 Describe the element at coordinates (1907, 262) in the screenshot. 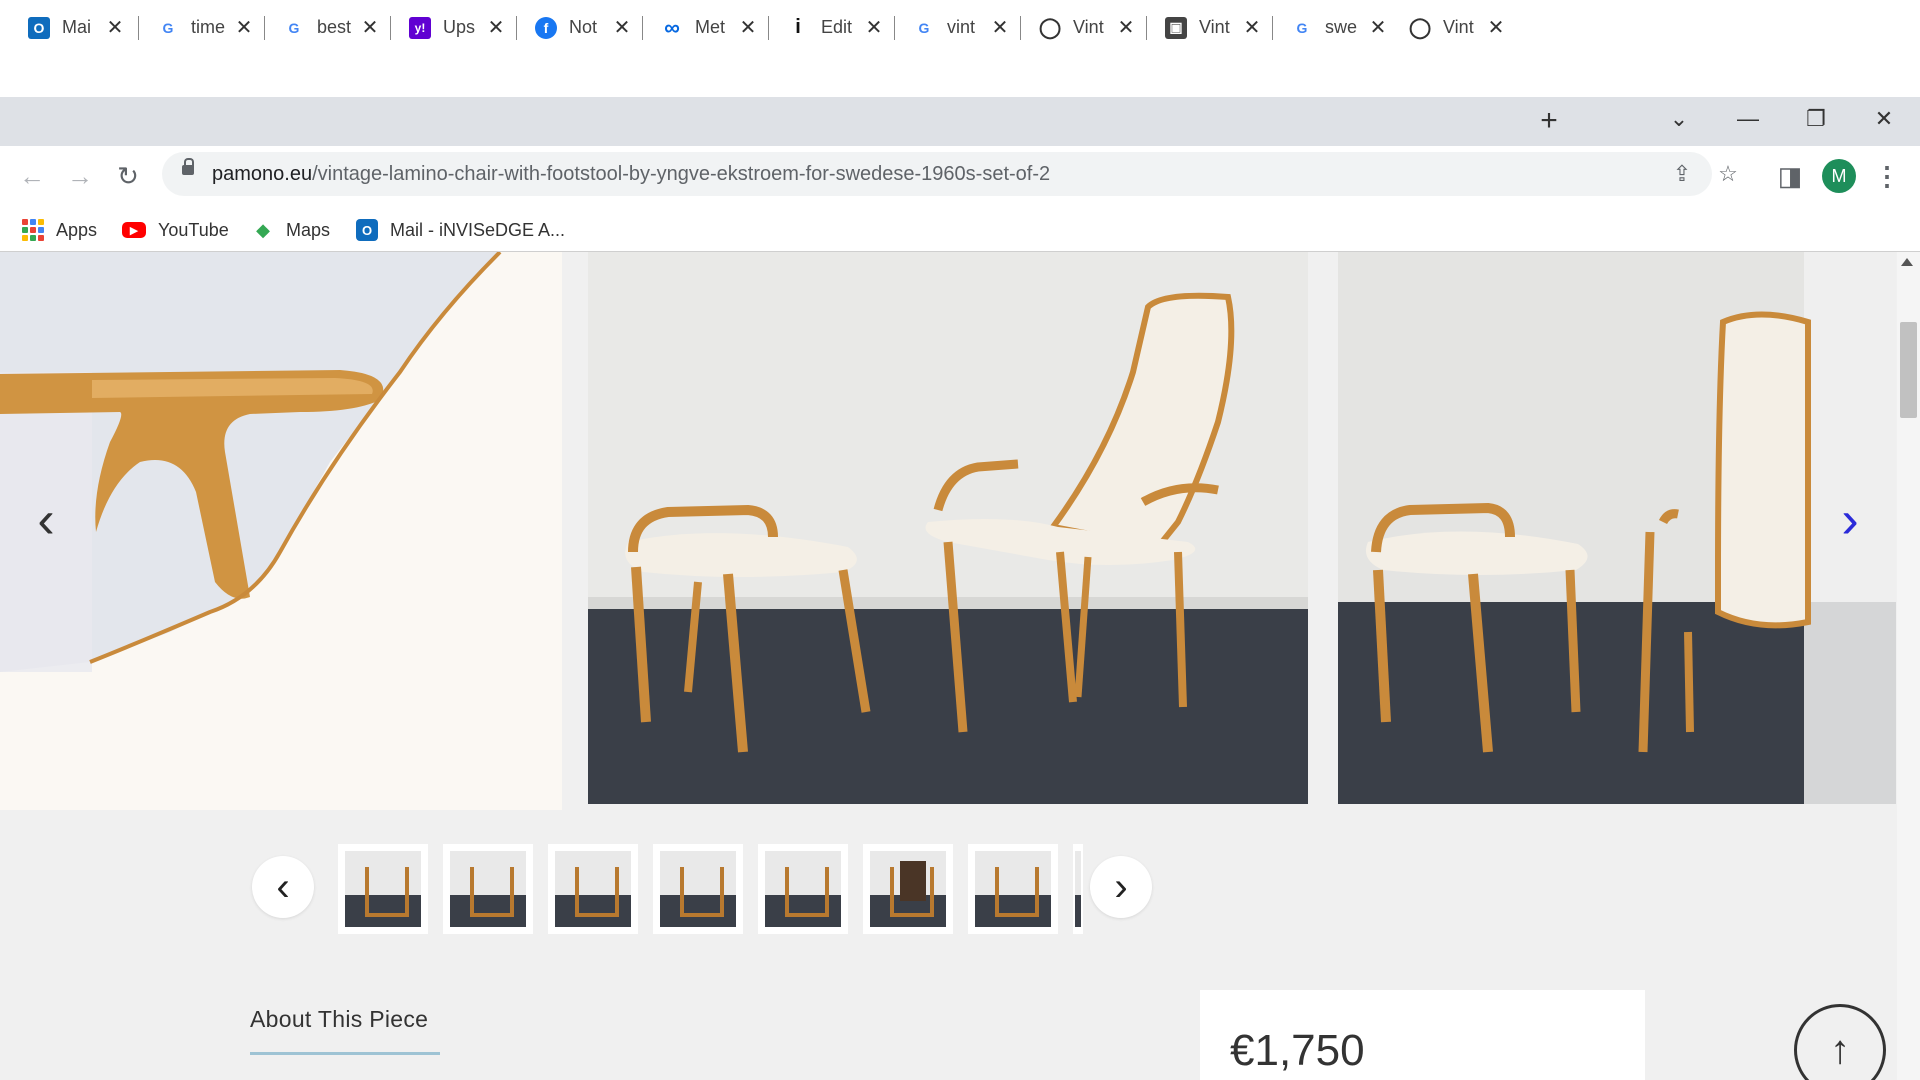

I see `scroll-up-arrow-icon` at that location.